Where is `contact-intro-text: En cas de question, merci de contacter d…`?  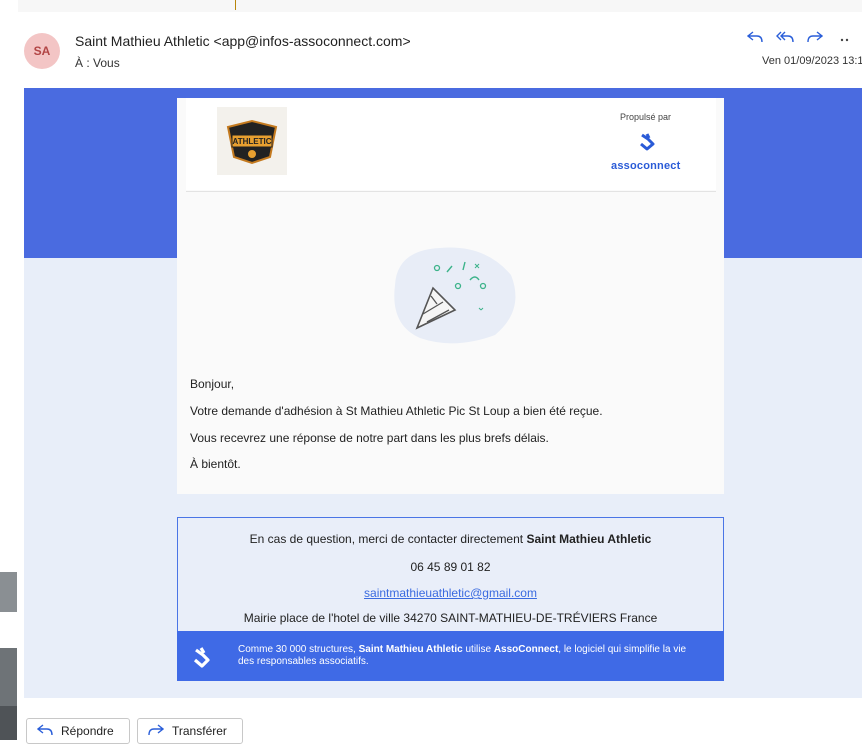 contact-intro-text: En cas de question, merci de contacter d… is located at coordinates (388, 539).